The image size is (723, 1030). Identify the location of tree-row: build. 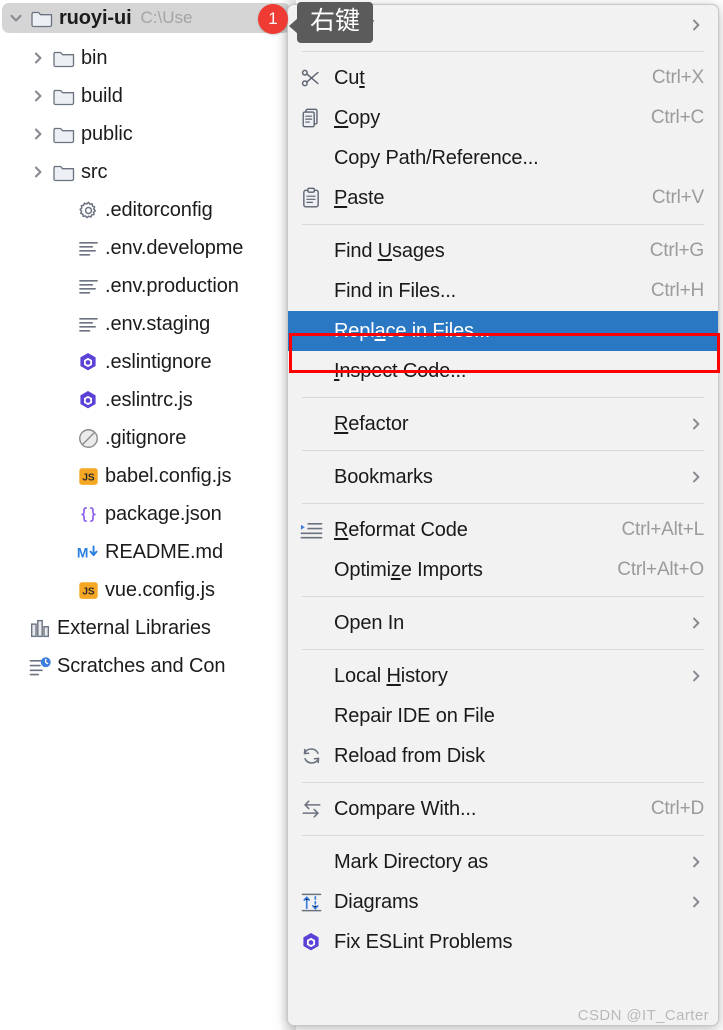
(146, 96).